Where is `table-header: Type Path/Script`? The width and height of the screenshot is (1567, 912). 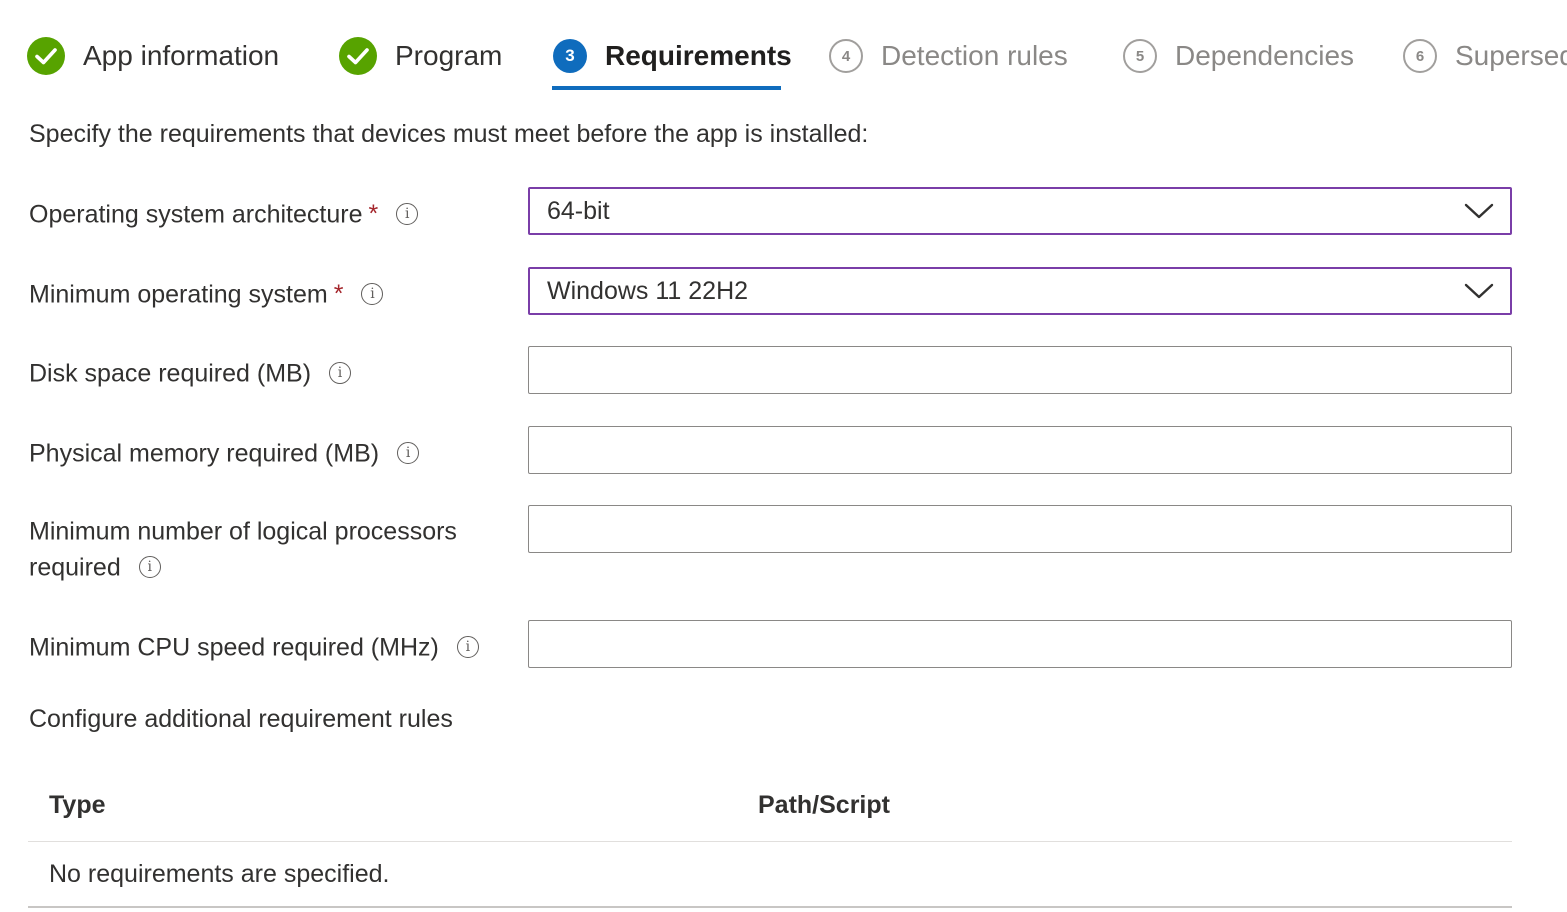
table-header: Type Path/Script is located at coordinates (770, 808).